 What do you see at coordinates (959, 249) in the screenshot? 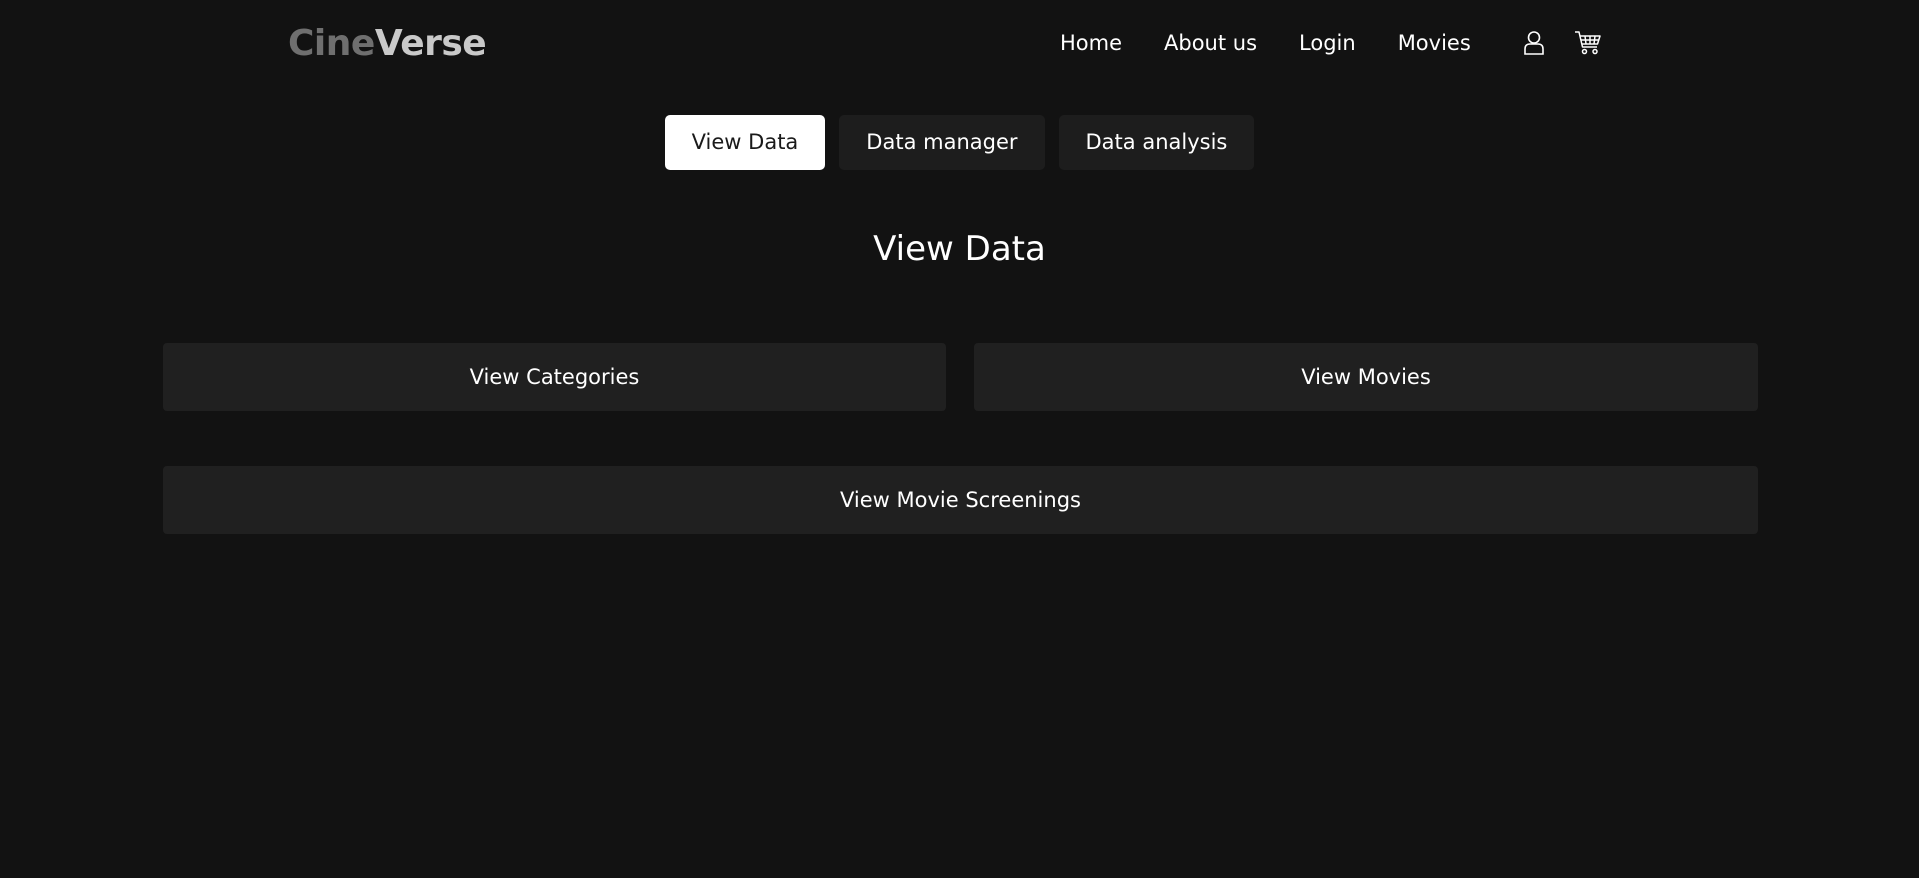
I see `page-title: View Data` at bounding box center [959, 249].